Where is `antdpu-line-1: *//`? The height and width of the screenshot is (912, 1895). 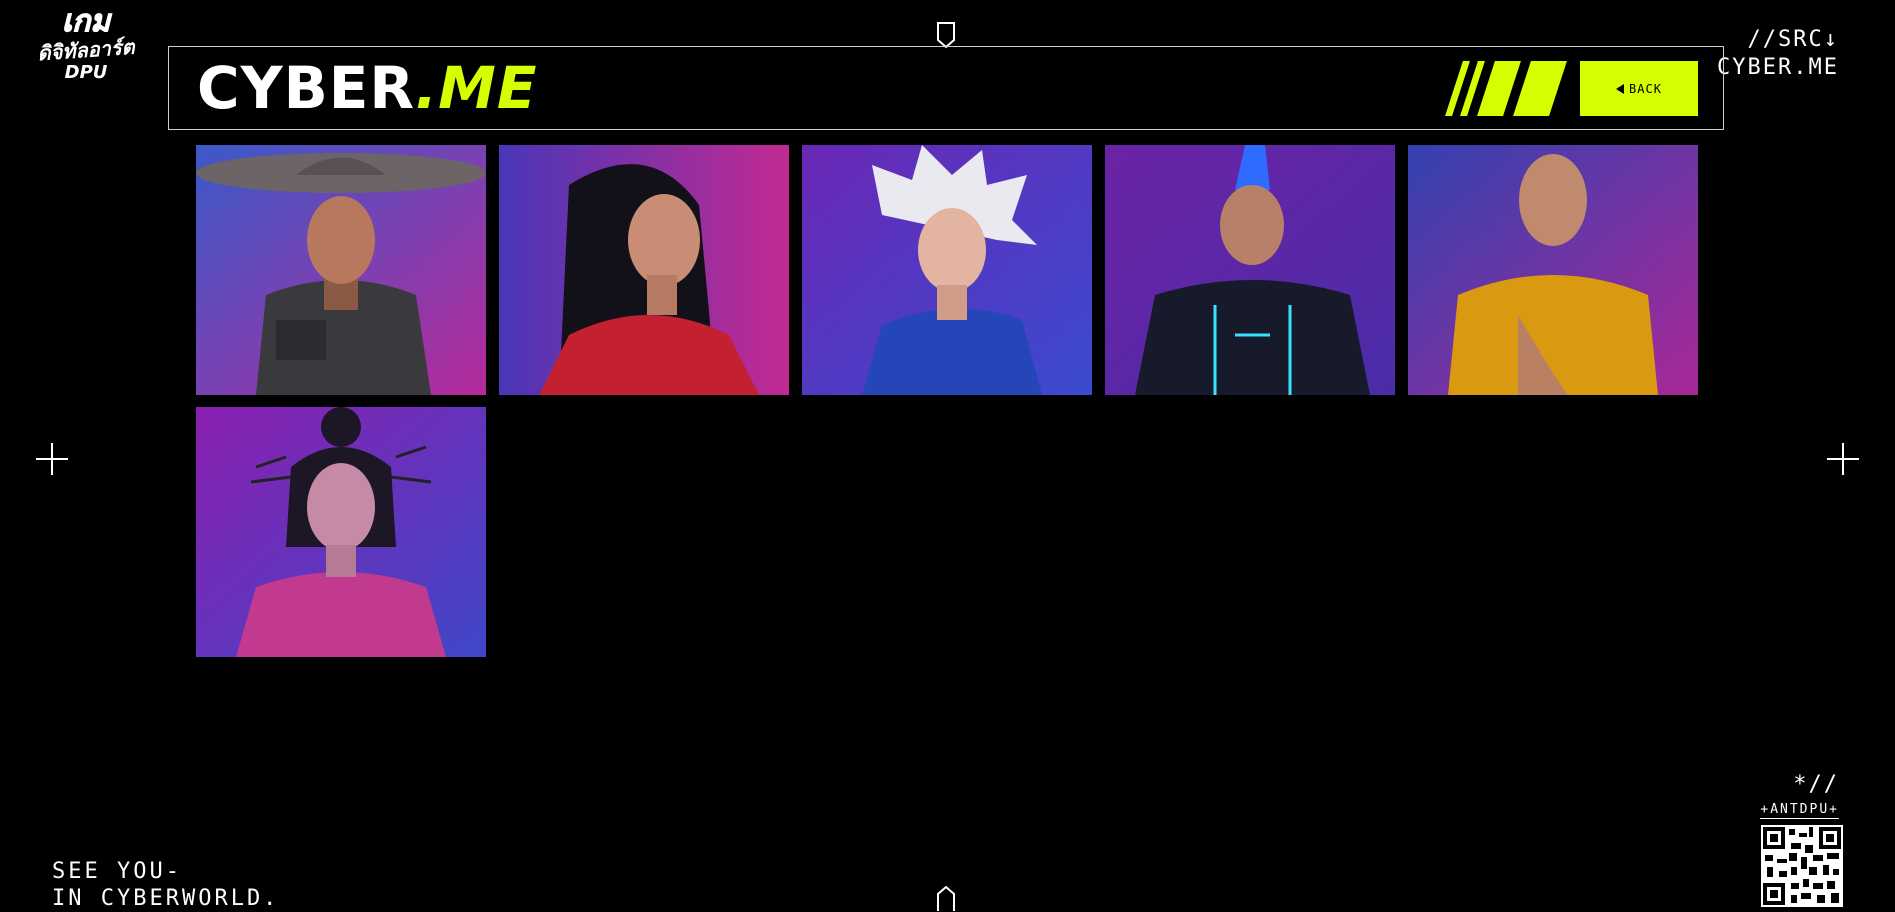 antdpu-line-1: *// is located at coordinates (1816, 784).